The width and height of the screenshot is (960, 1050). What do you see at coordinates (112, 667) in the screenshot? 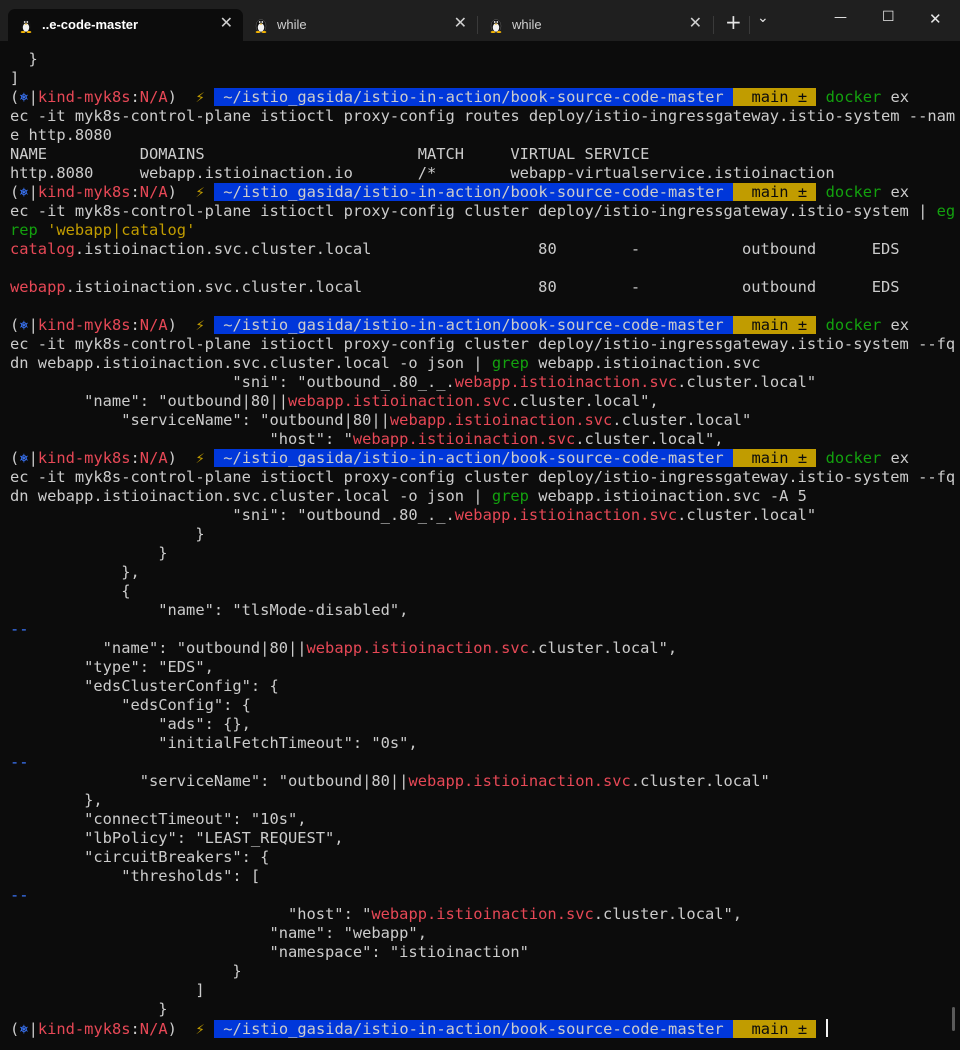
I see `terminal-text: "type": "EDS",` at bounding box center [112, 667].